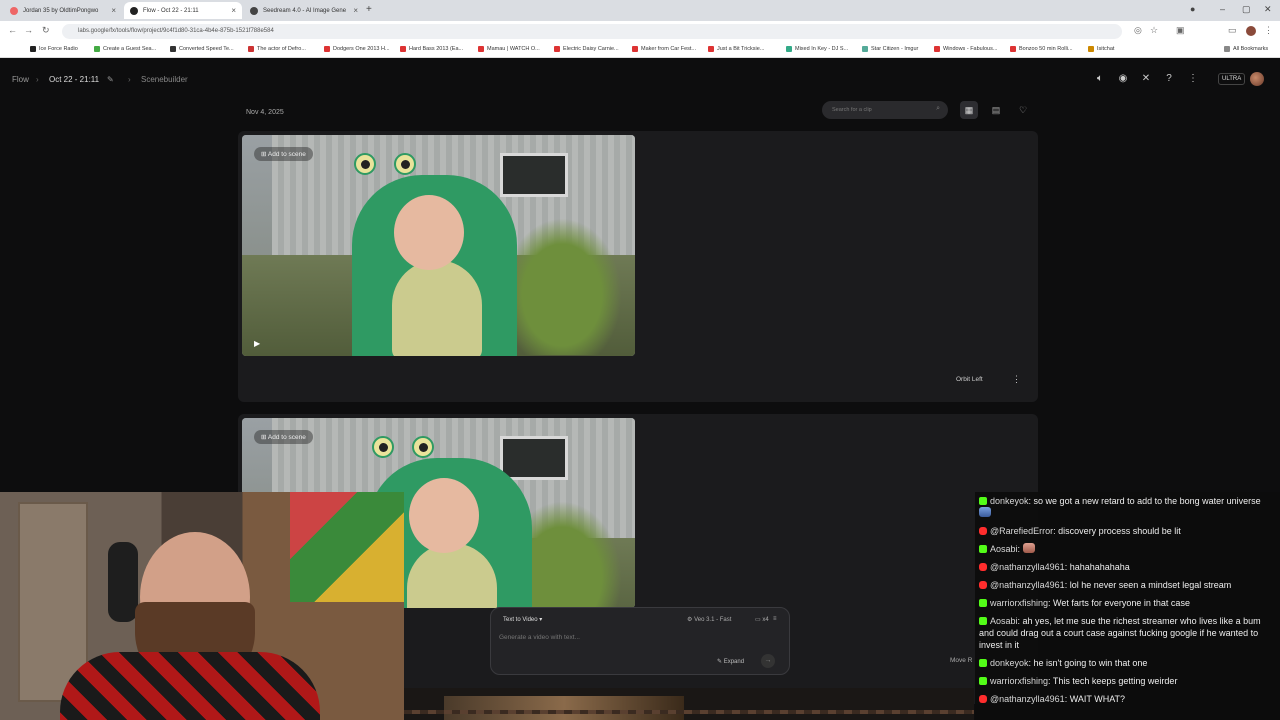  I want to click on extension-icon: ◎, so click(1138, 30).